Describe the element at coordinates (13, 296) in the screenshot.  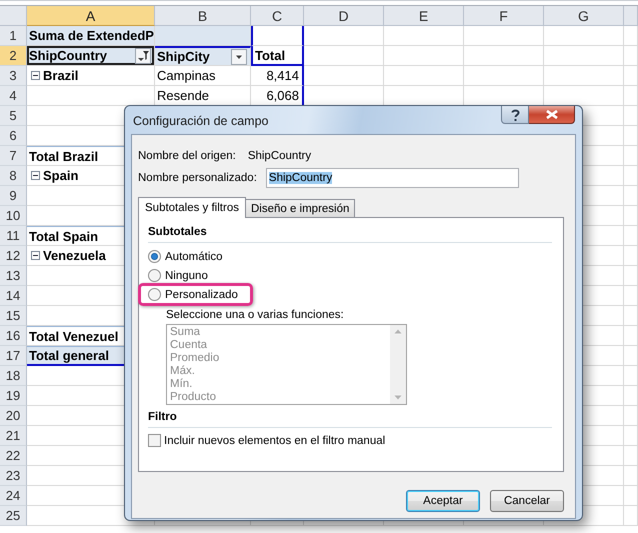
I see `row-header: 14` at that location.